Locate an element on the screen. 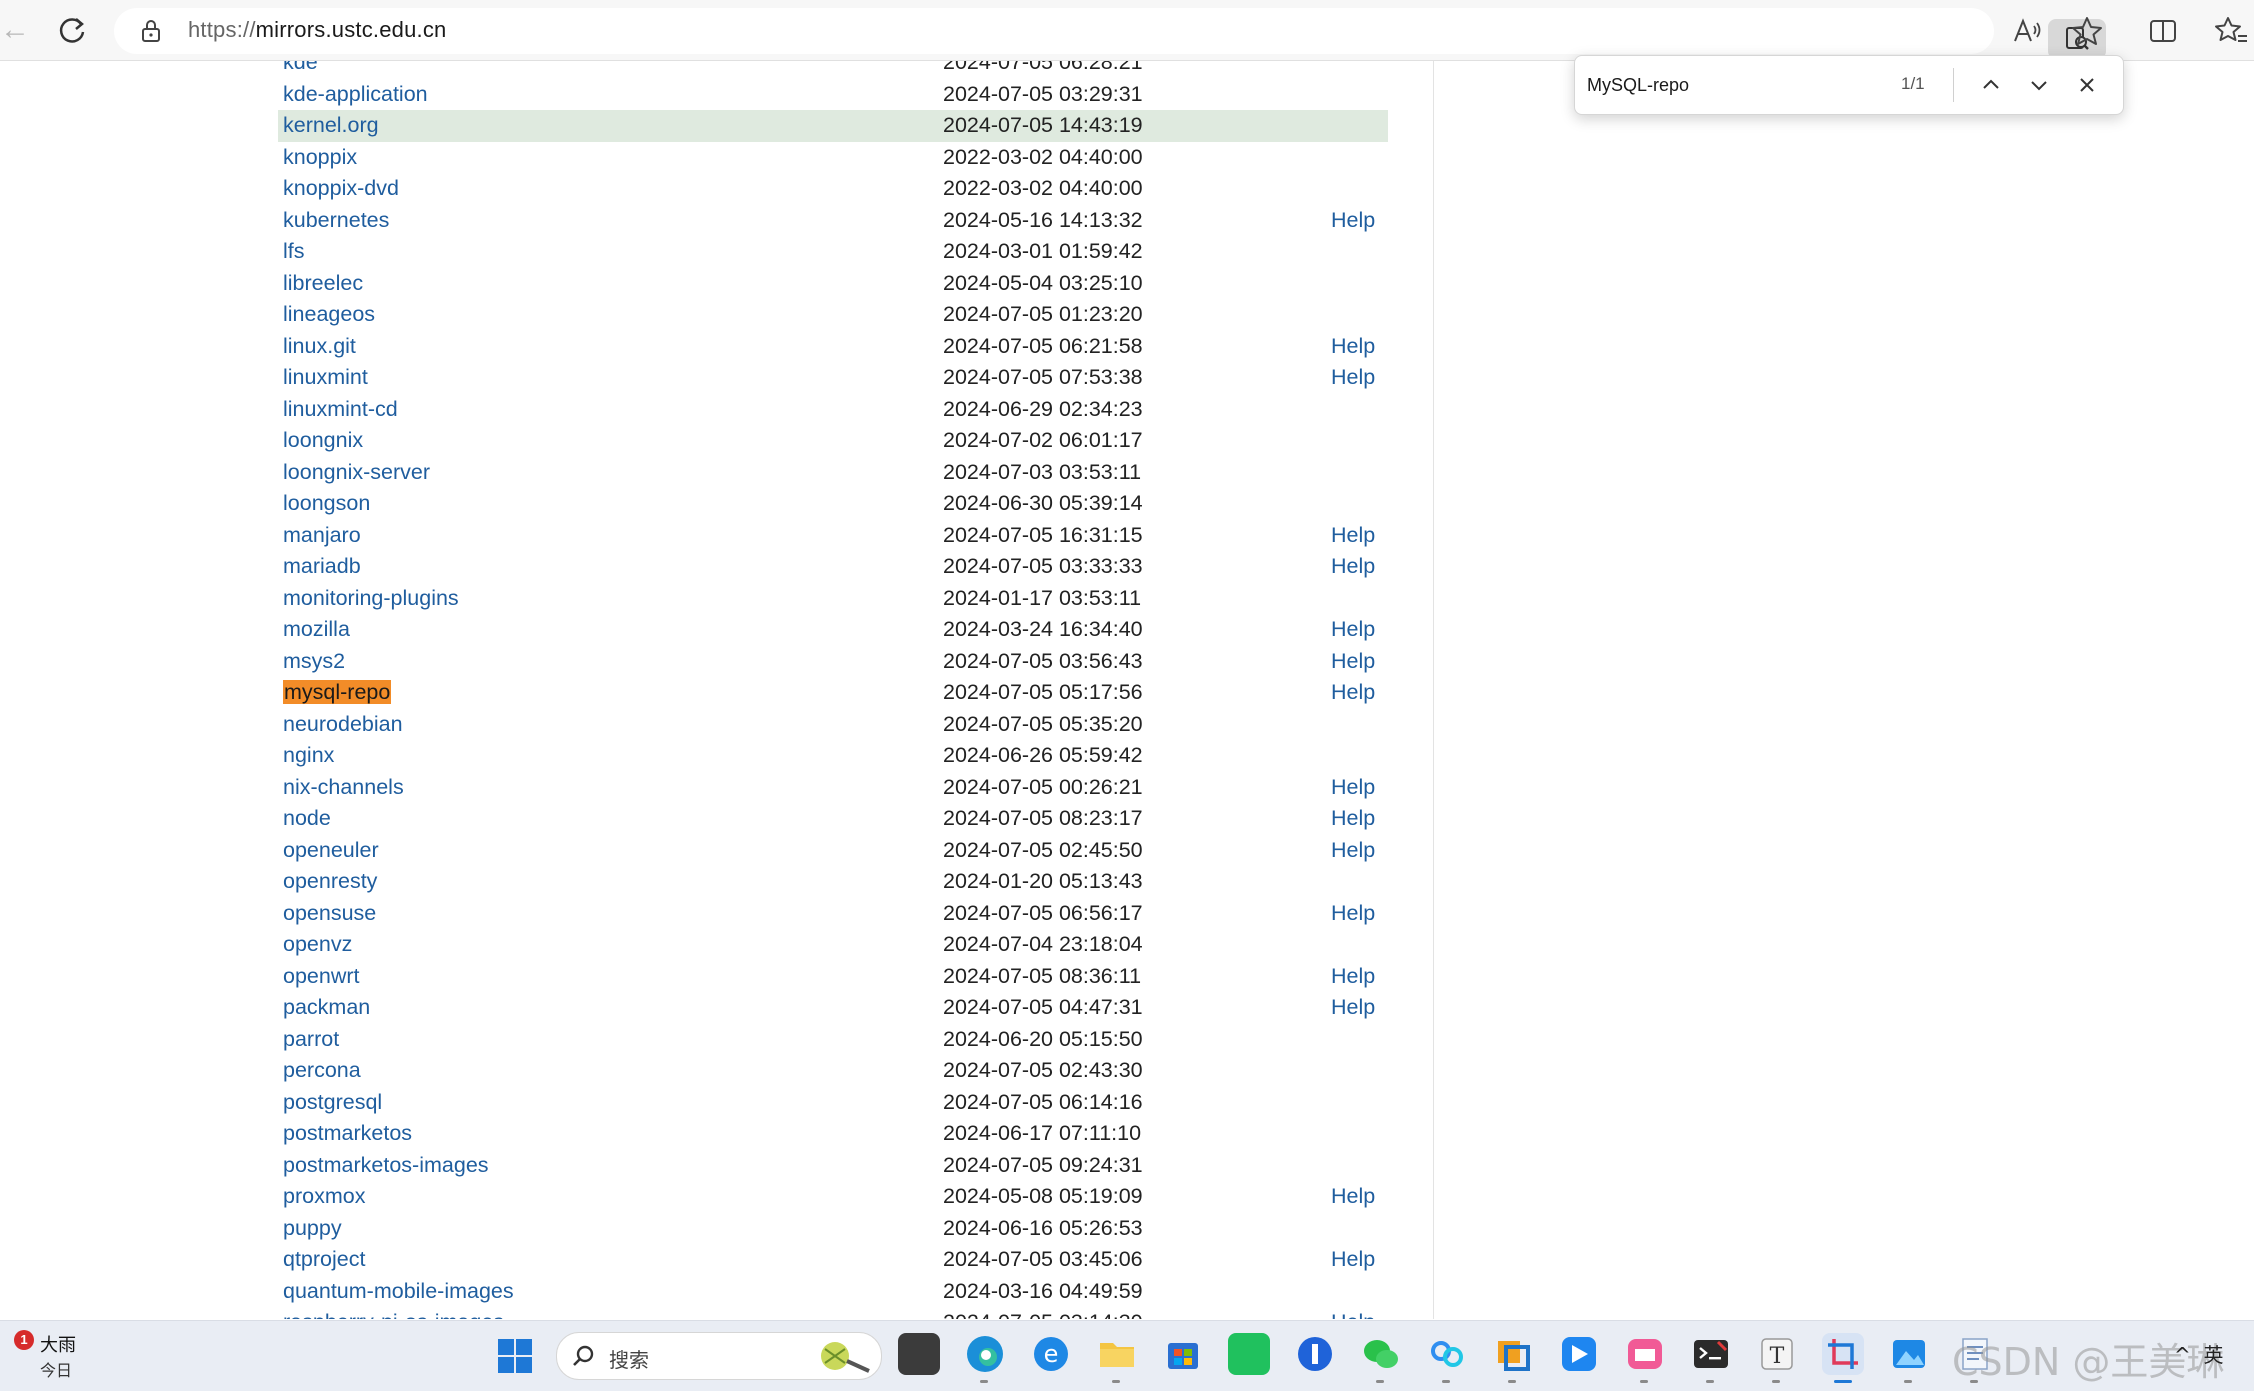 The image size is (2254, 1391). mirror-link: puppy is located at coordinates (312, 1229).